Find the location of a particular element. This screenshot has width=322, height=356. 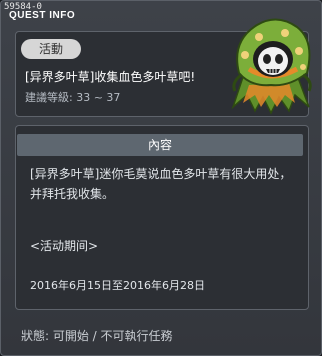

quest-description: [异界多叶草]迷你毛莫说血色多叶草有很大用处，并拜托我收集。 is located at coordinates (161, 184).